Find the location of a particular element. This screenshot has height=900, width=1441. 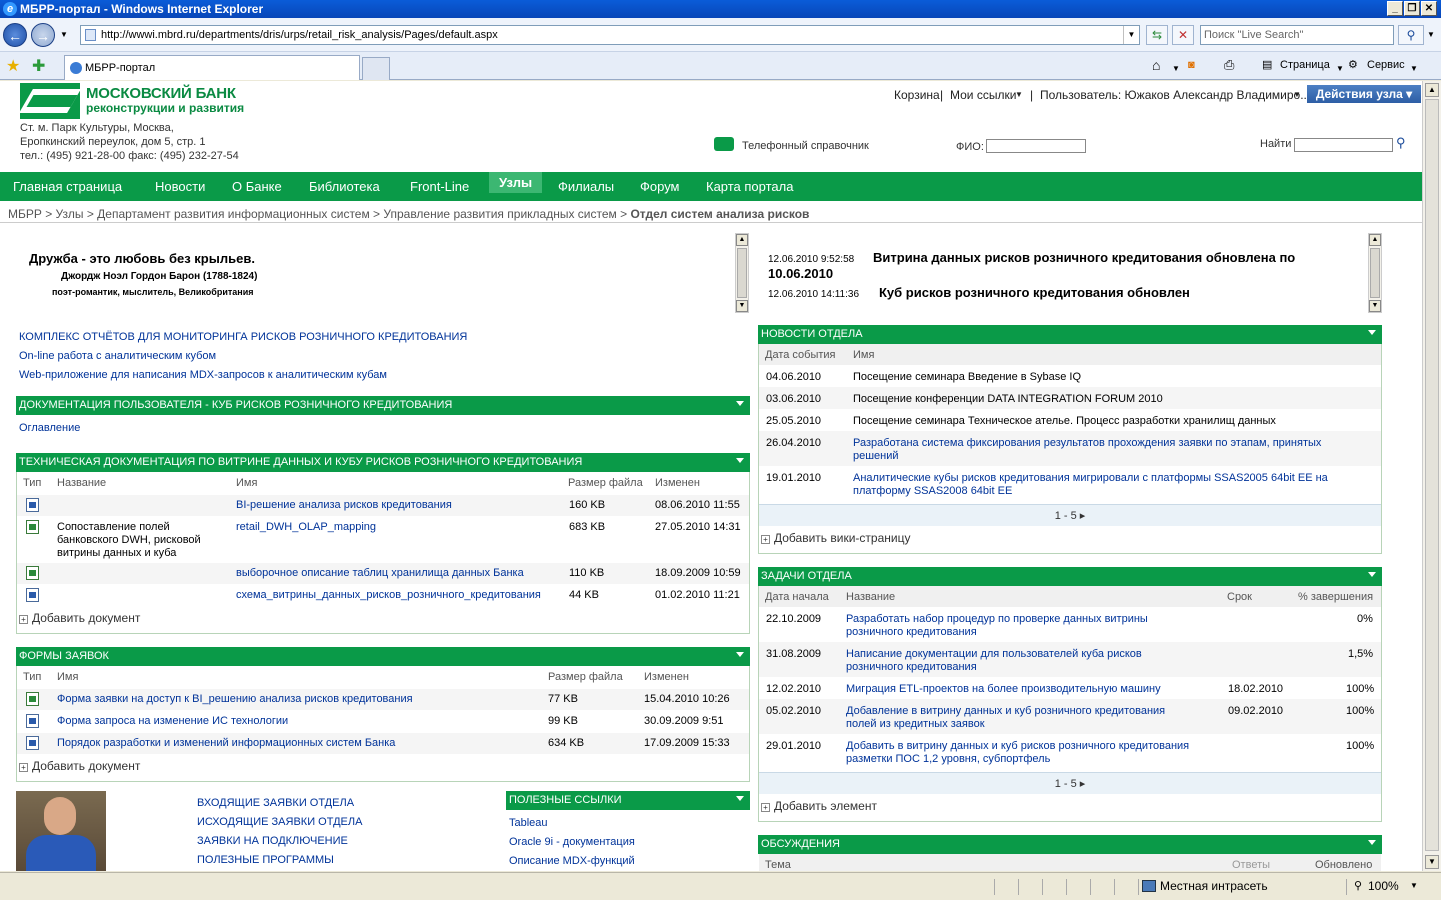

task-link-cont: полей из кредитных заявок is located at coordinates (915, 724).